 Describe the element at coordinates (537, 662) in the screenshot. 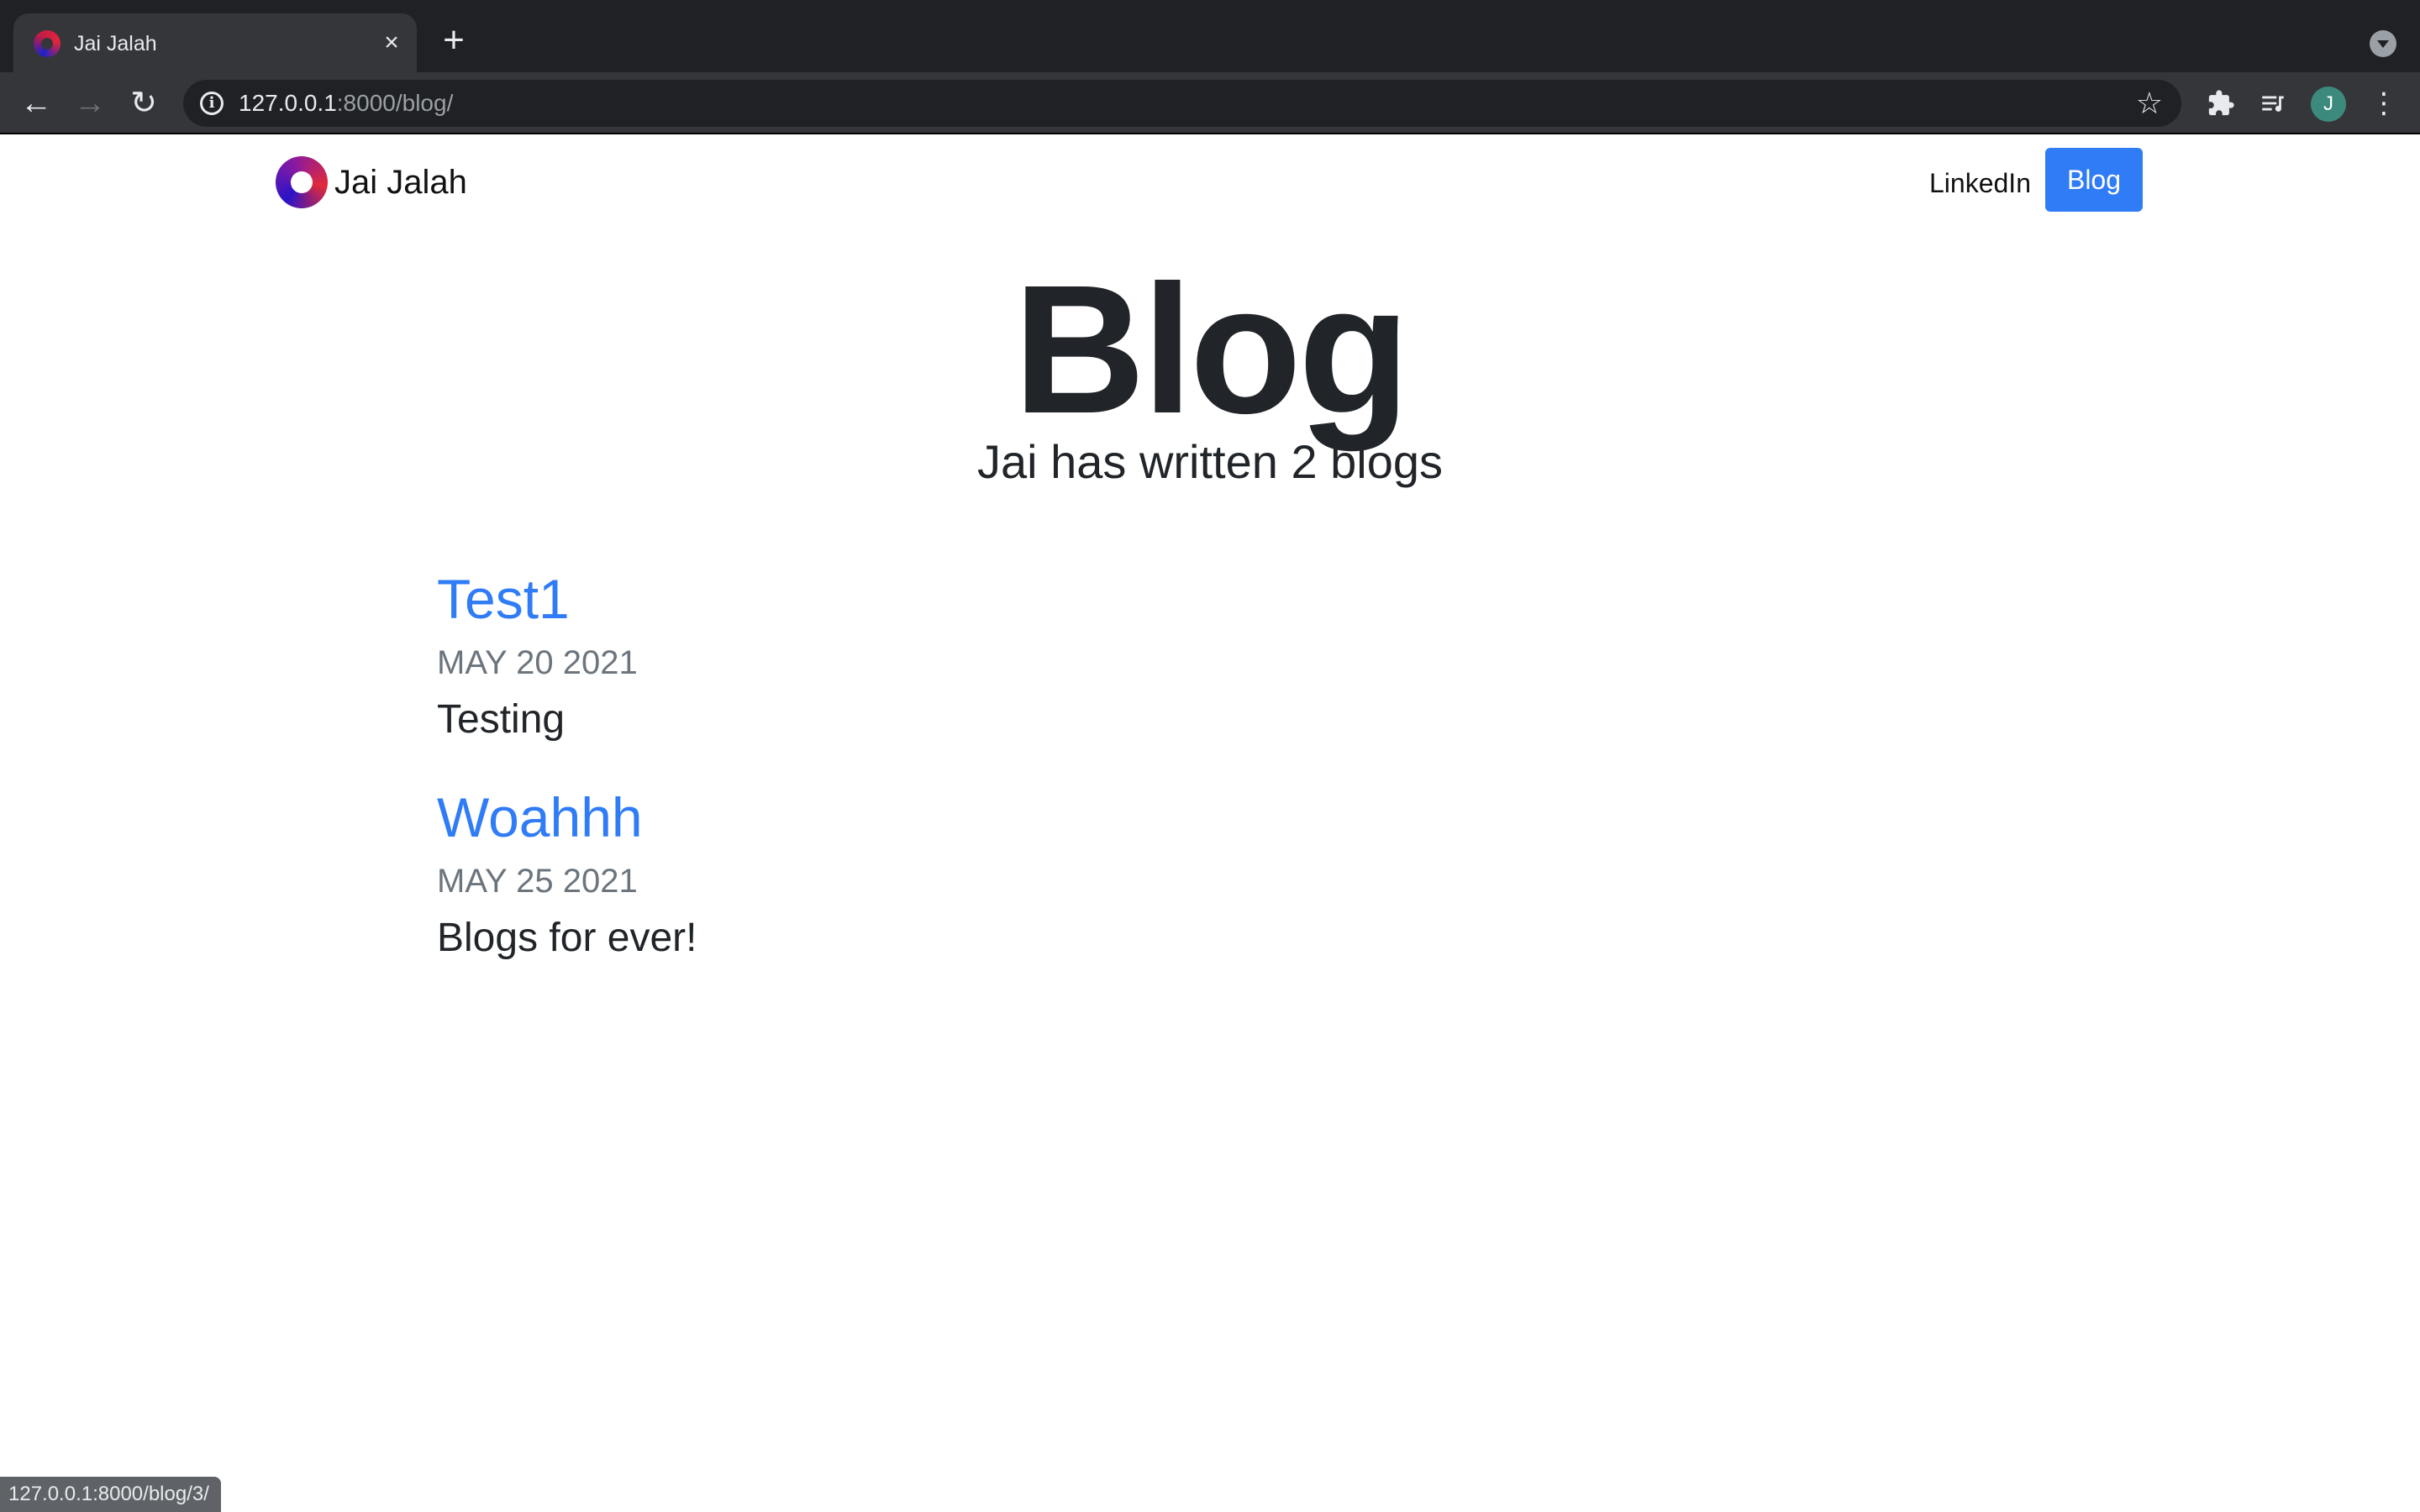

I see `post-date: MAY 20 2021` at that location.